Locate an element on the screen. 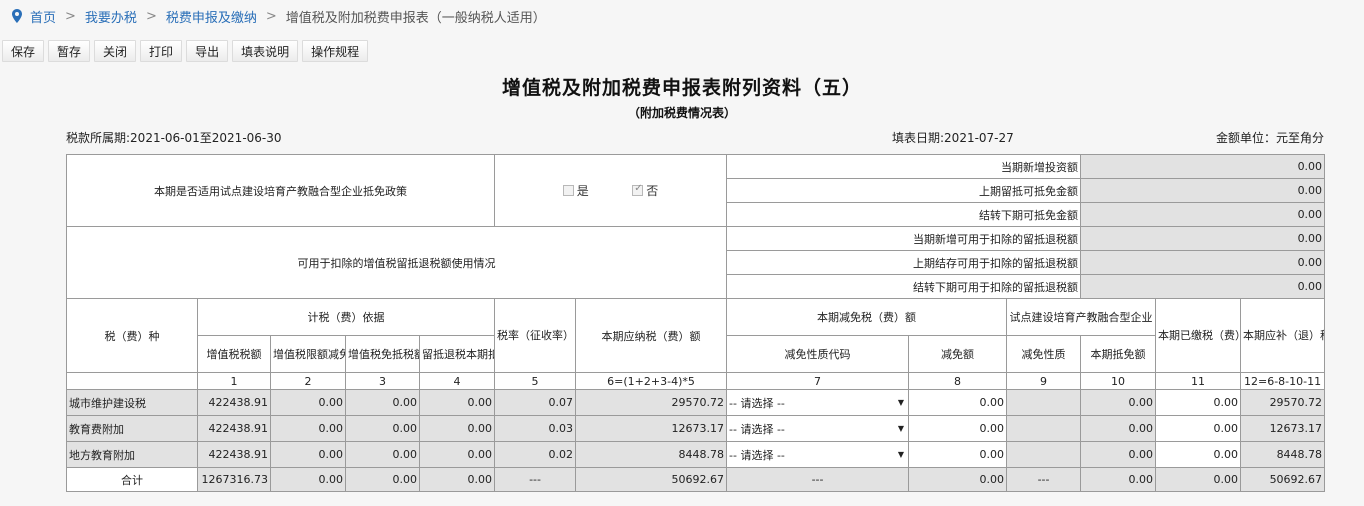 This screenshot has width=1364, height=506. column-number: 2 is located at coordinates (308, 381).